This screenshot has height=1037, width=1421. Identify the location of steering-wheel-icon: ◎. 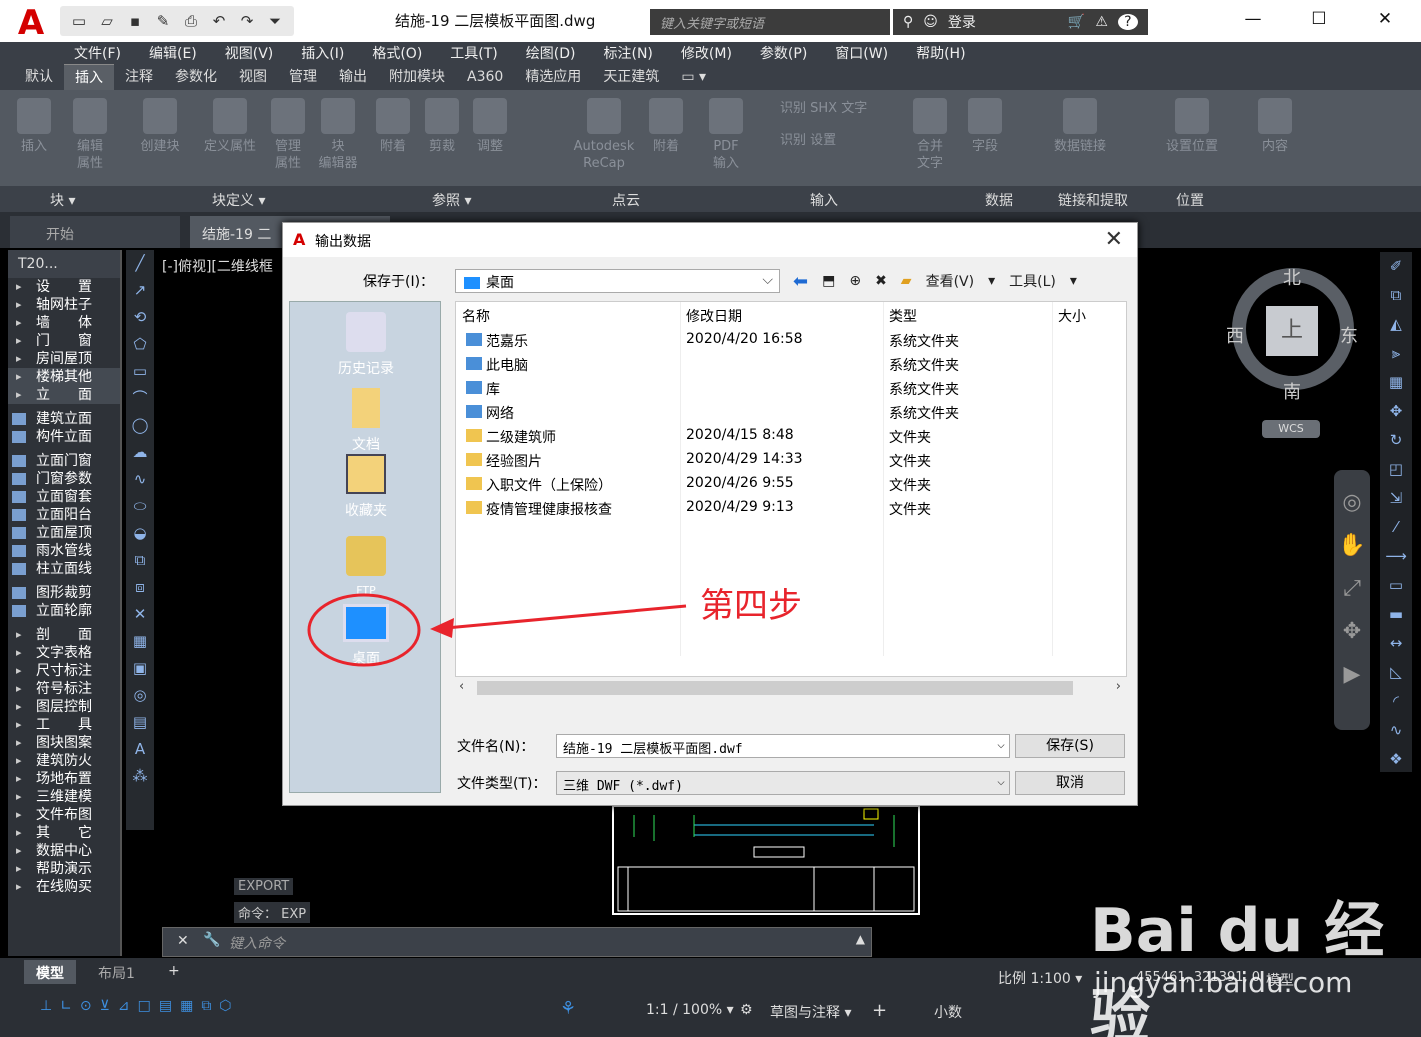
(1352, 502).